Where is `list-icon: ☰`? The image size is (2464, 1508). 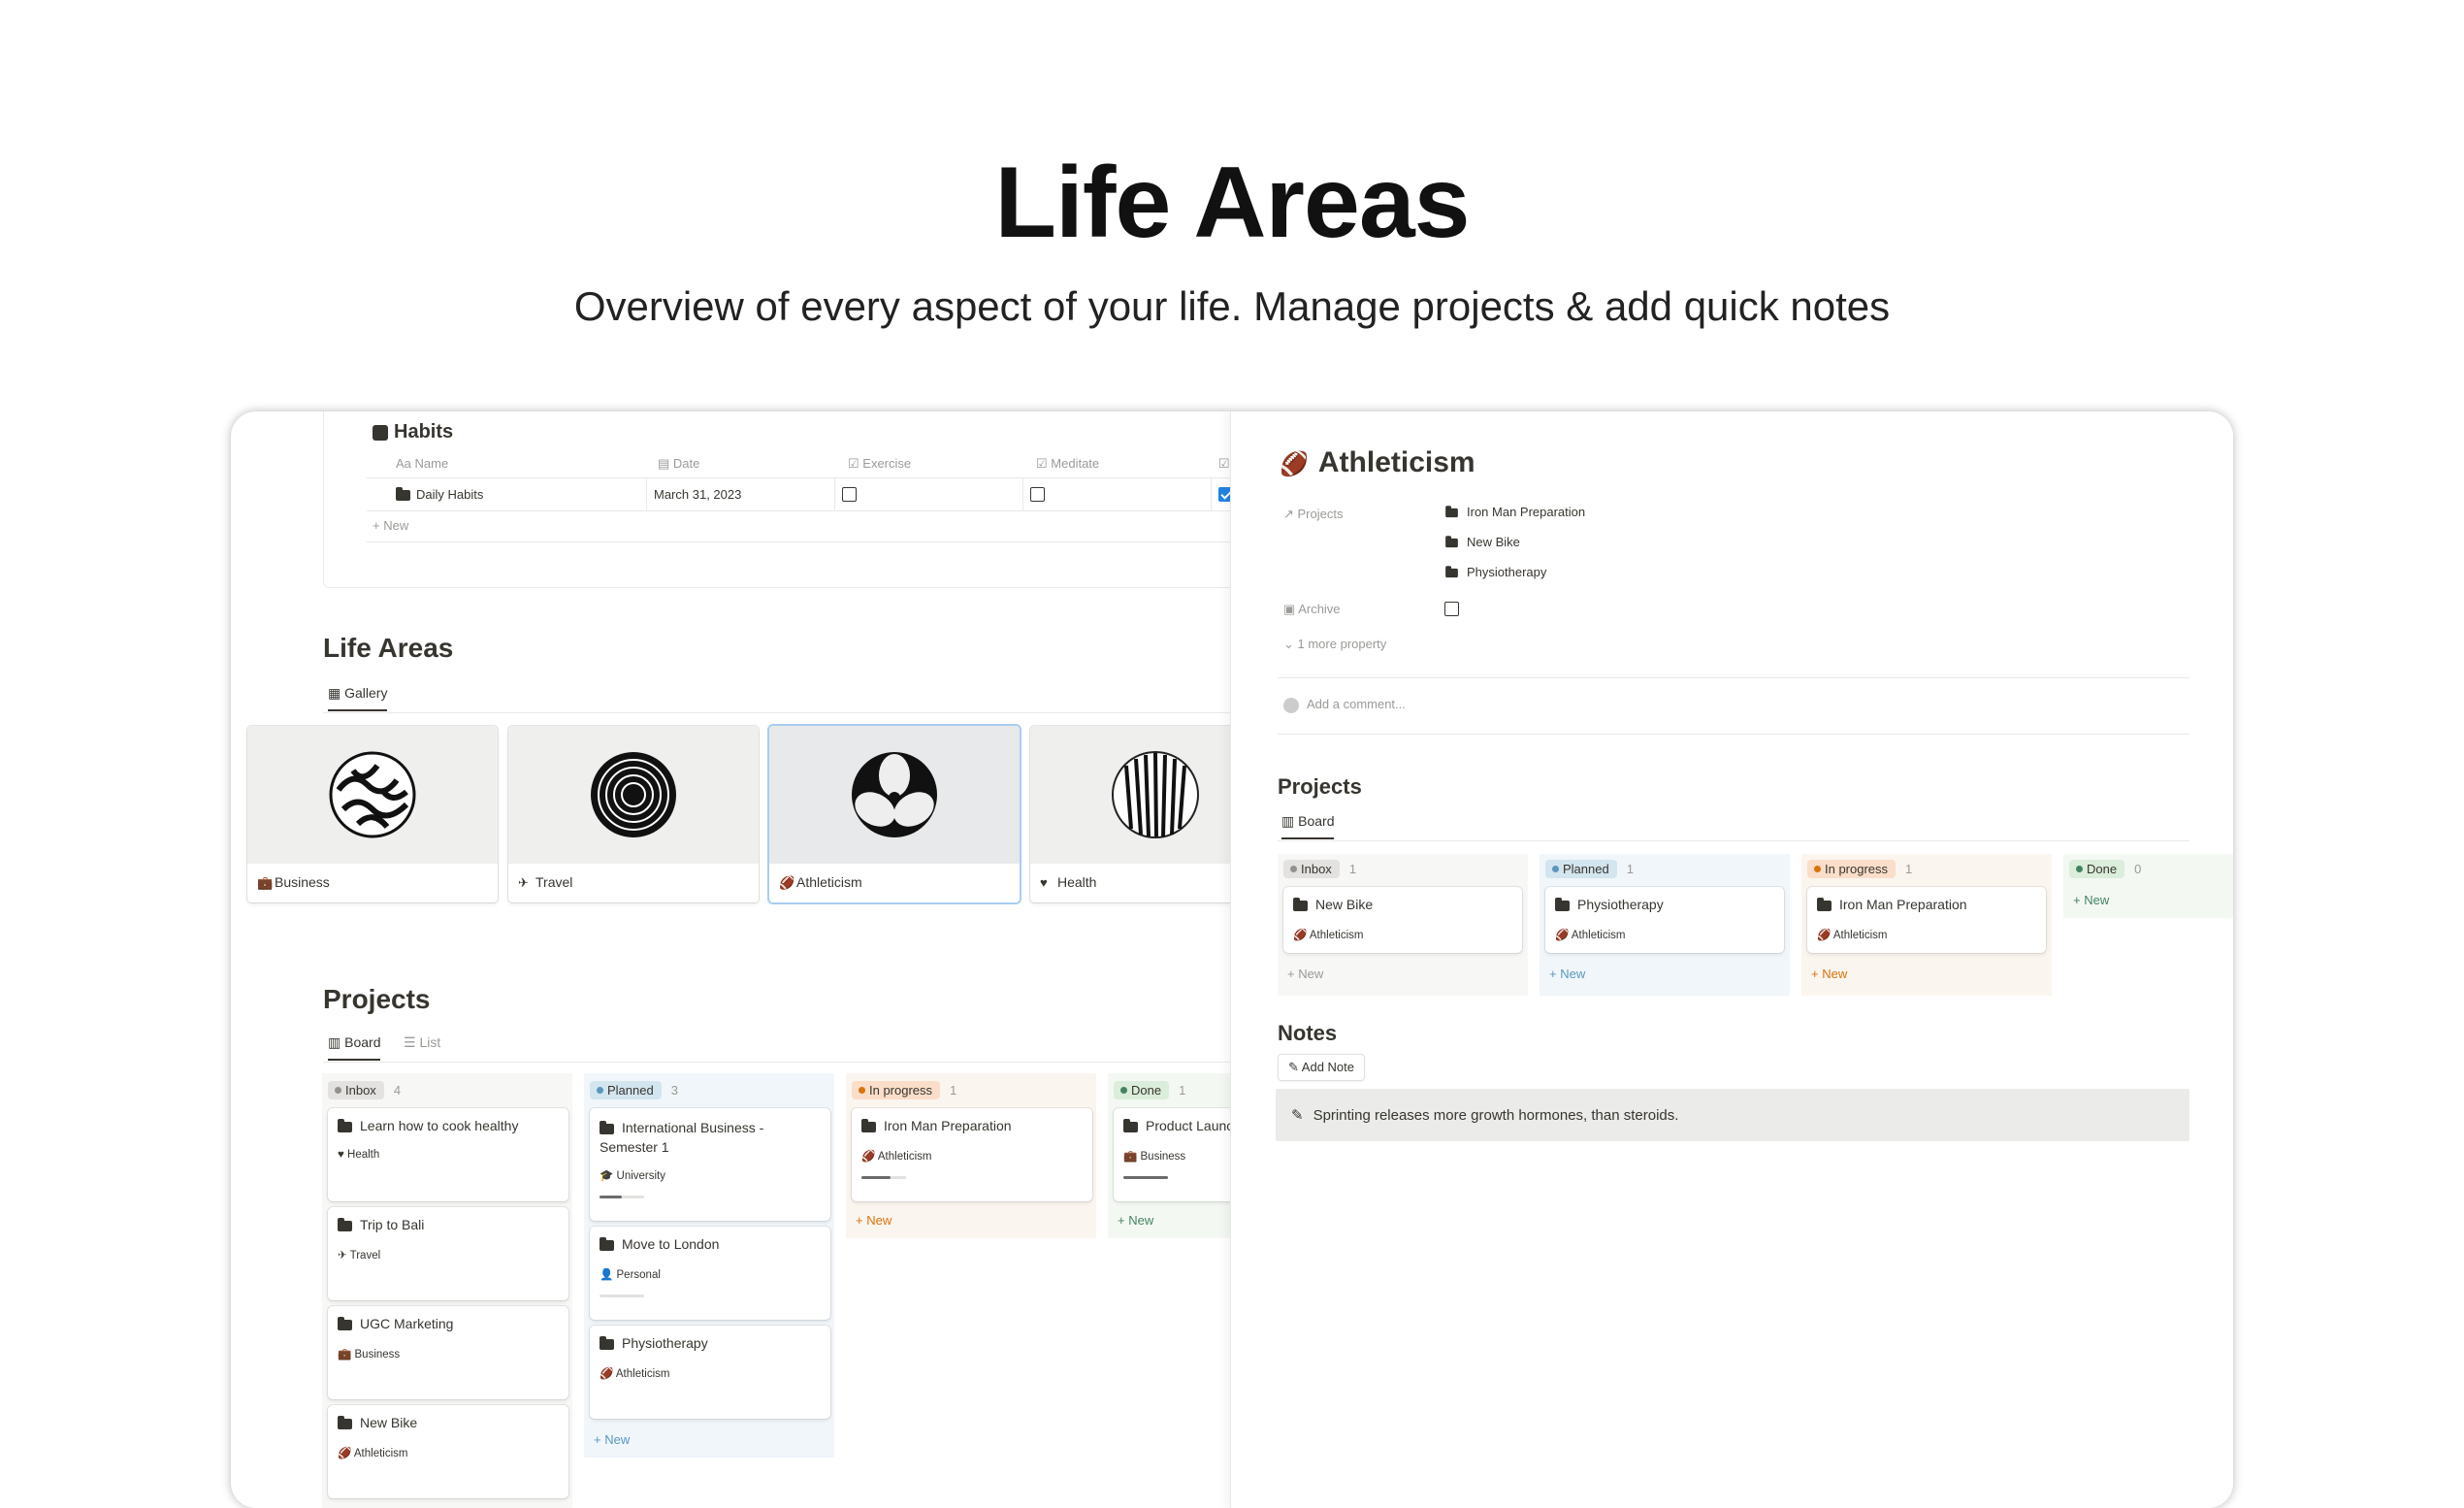 list-icon: ☰ is located at coordinates (412, 1042).